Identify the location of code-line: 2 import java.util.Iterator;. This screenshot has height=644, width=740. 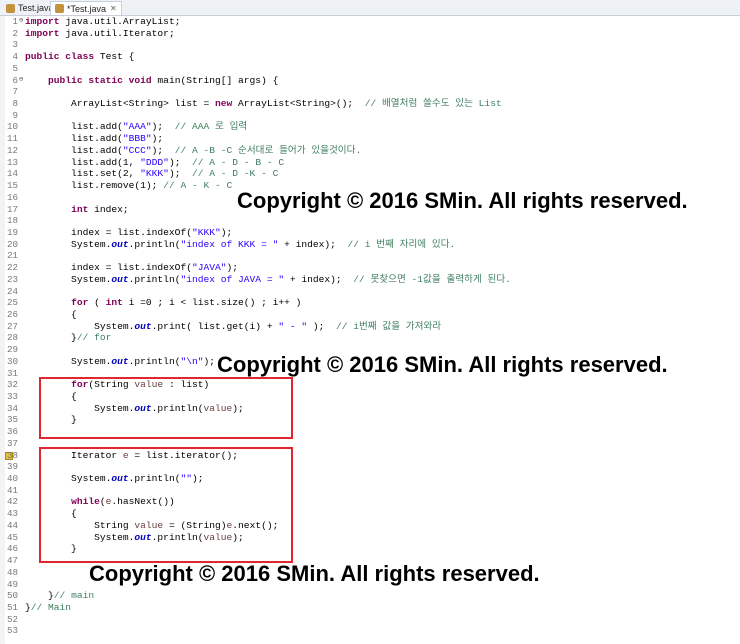
(370, 34).